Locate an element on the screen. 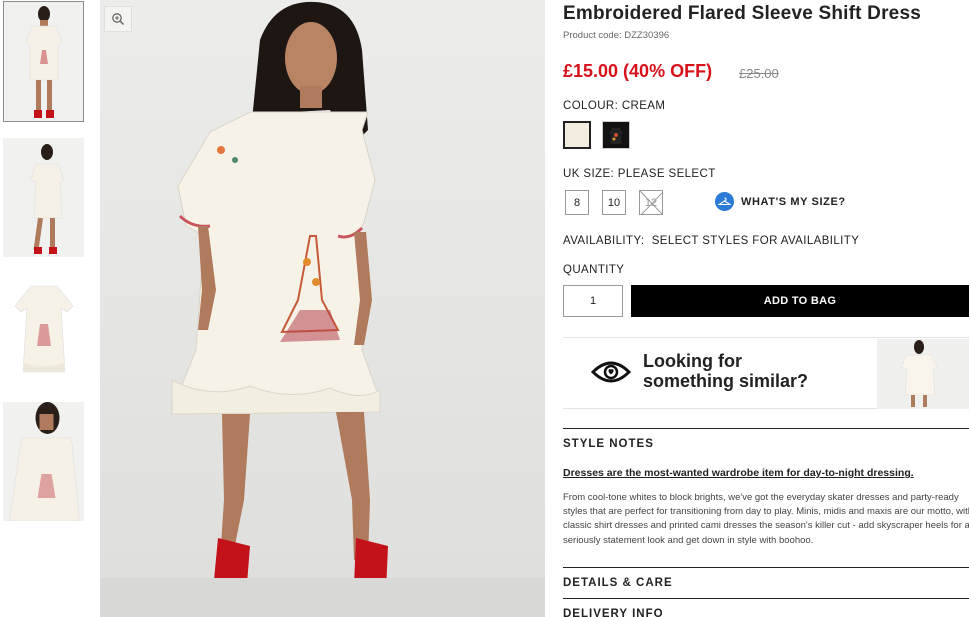 This screenshot has height=617, width=969. size-guide-label: WHAT'S MY SIZE? is located at coordinates (793, 201).